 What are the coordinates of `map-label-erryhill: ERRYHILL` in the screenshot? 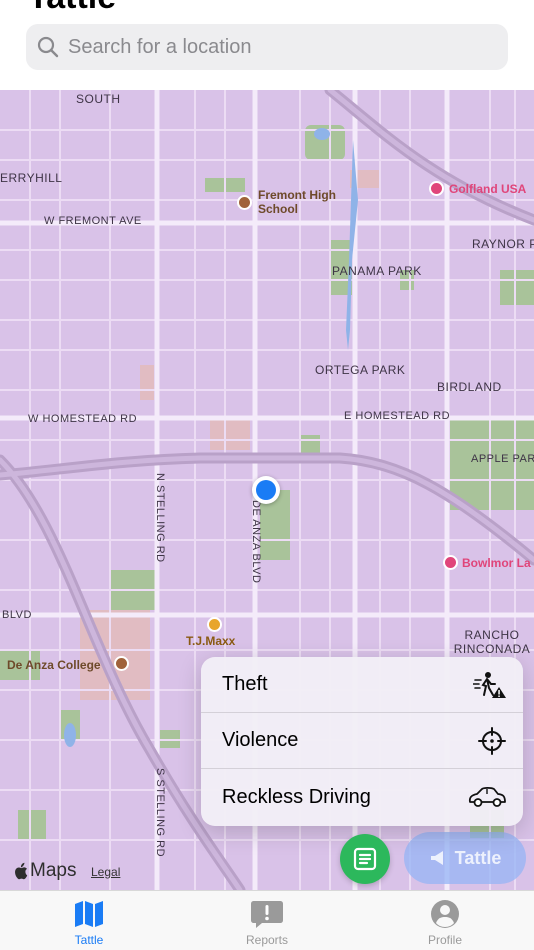 It's located at (31, 178).